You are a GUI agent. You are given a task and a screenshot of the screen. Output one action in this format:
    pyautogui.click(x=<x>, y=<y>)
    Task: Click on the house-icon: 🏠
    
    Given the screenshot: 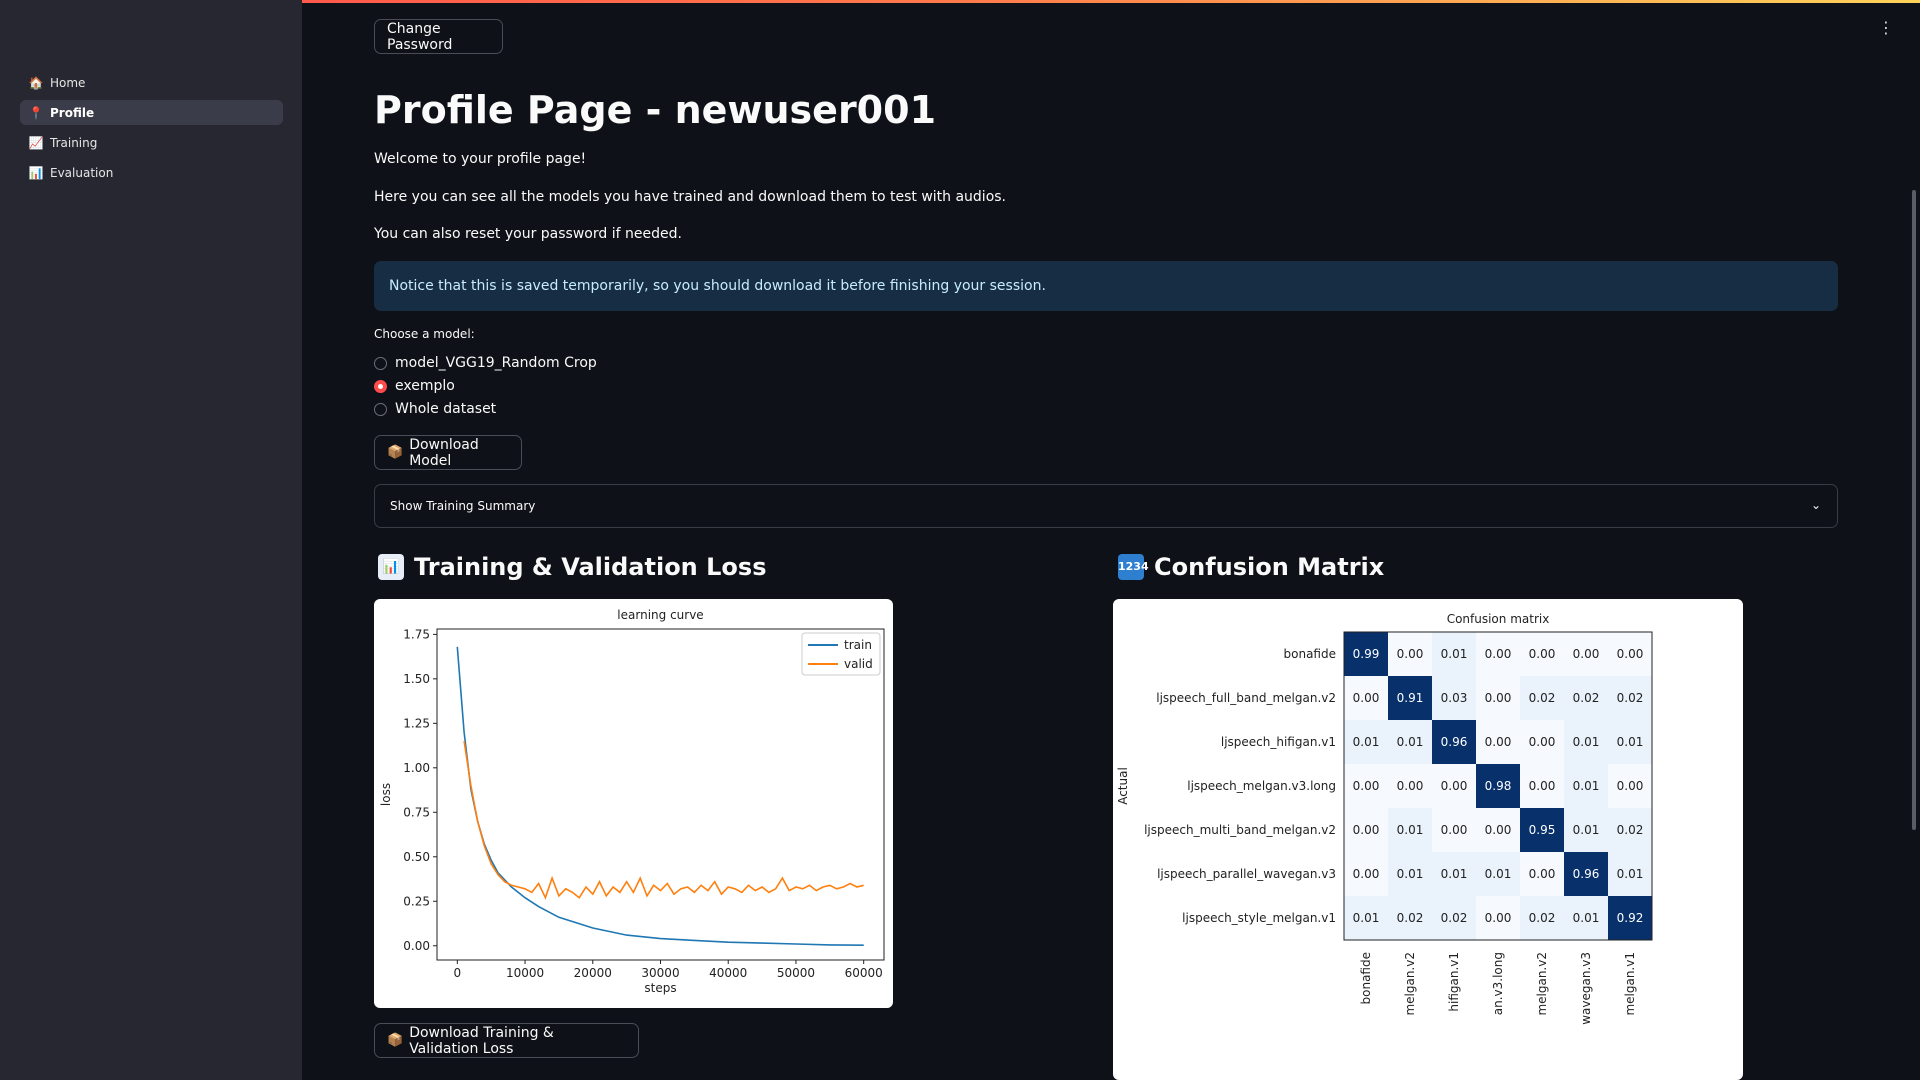 What is the action you would take?
    pyautogui.click(x=36, y=82)
    